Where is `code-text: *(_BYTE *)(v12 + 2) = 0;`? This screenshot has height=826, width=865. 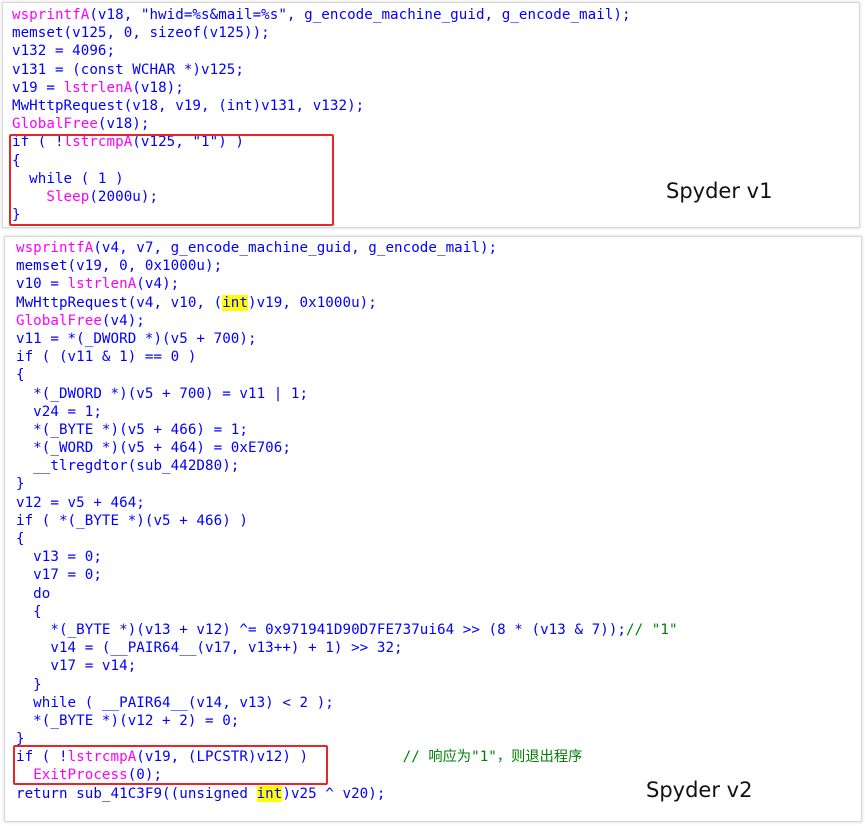
code-text: *(_BYTE *)(v12 + 2) = 0; is located at coordinates (128, 720).